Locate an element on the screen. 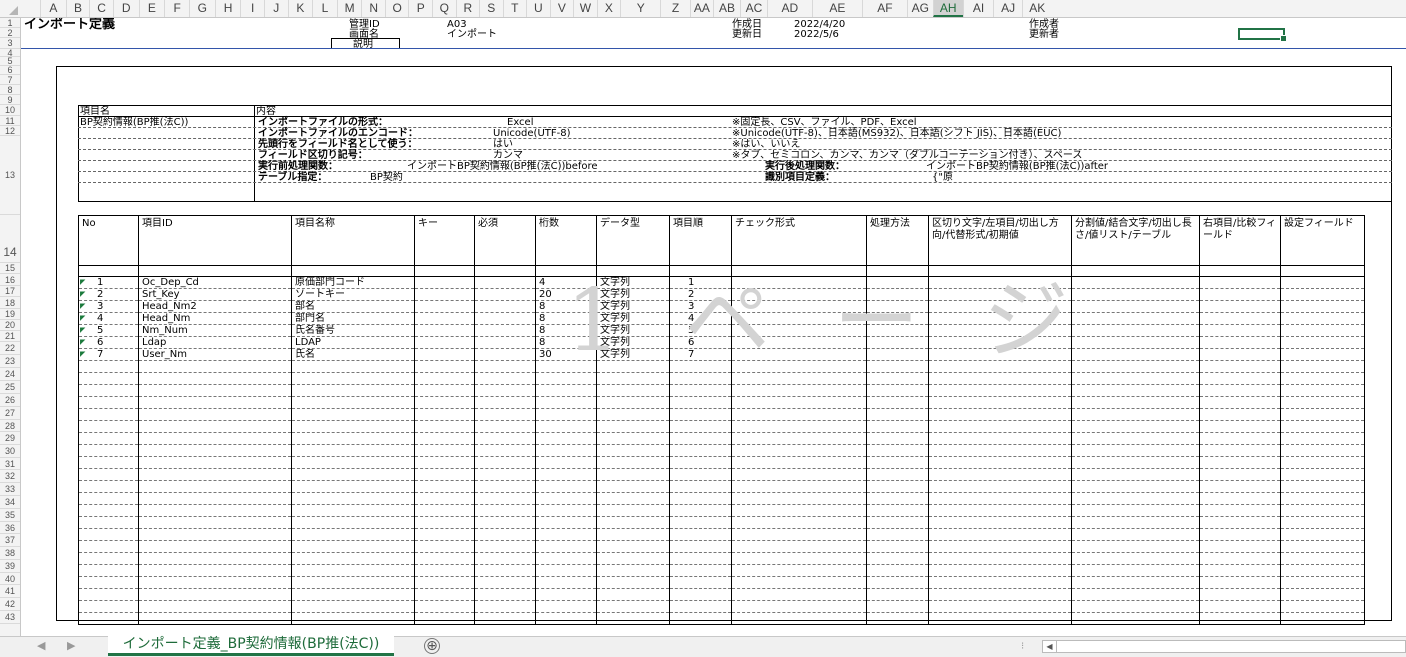 The image size is (1406, 657). column-header-ak: AK is located at coordinates (1036, 8).